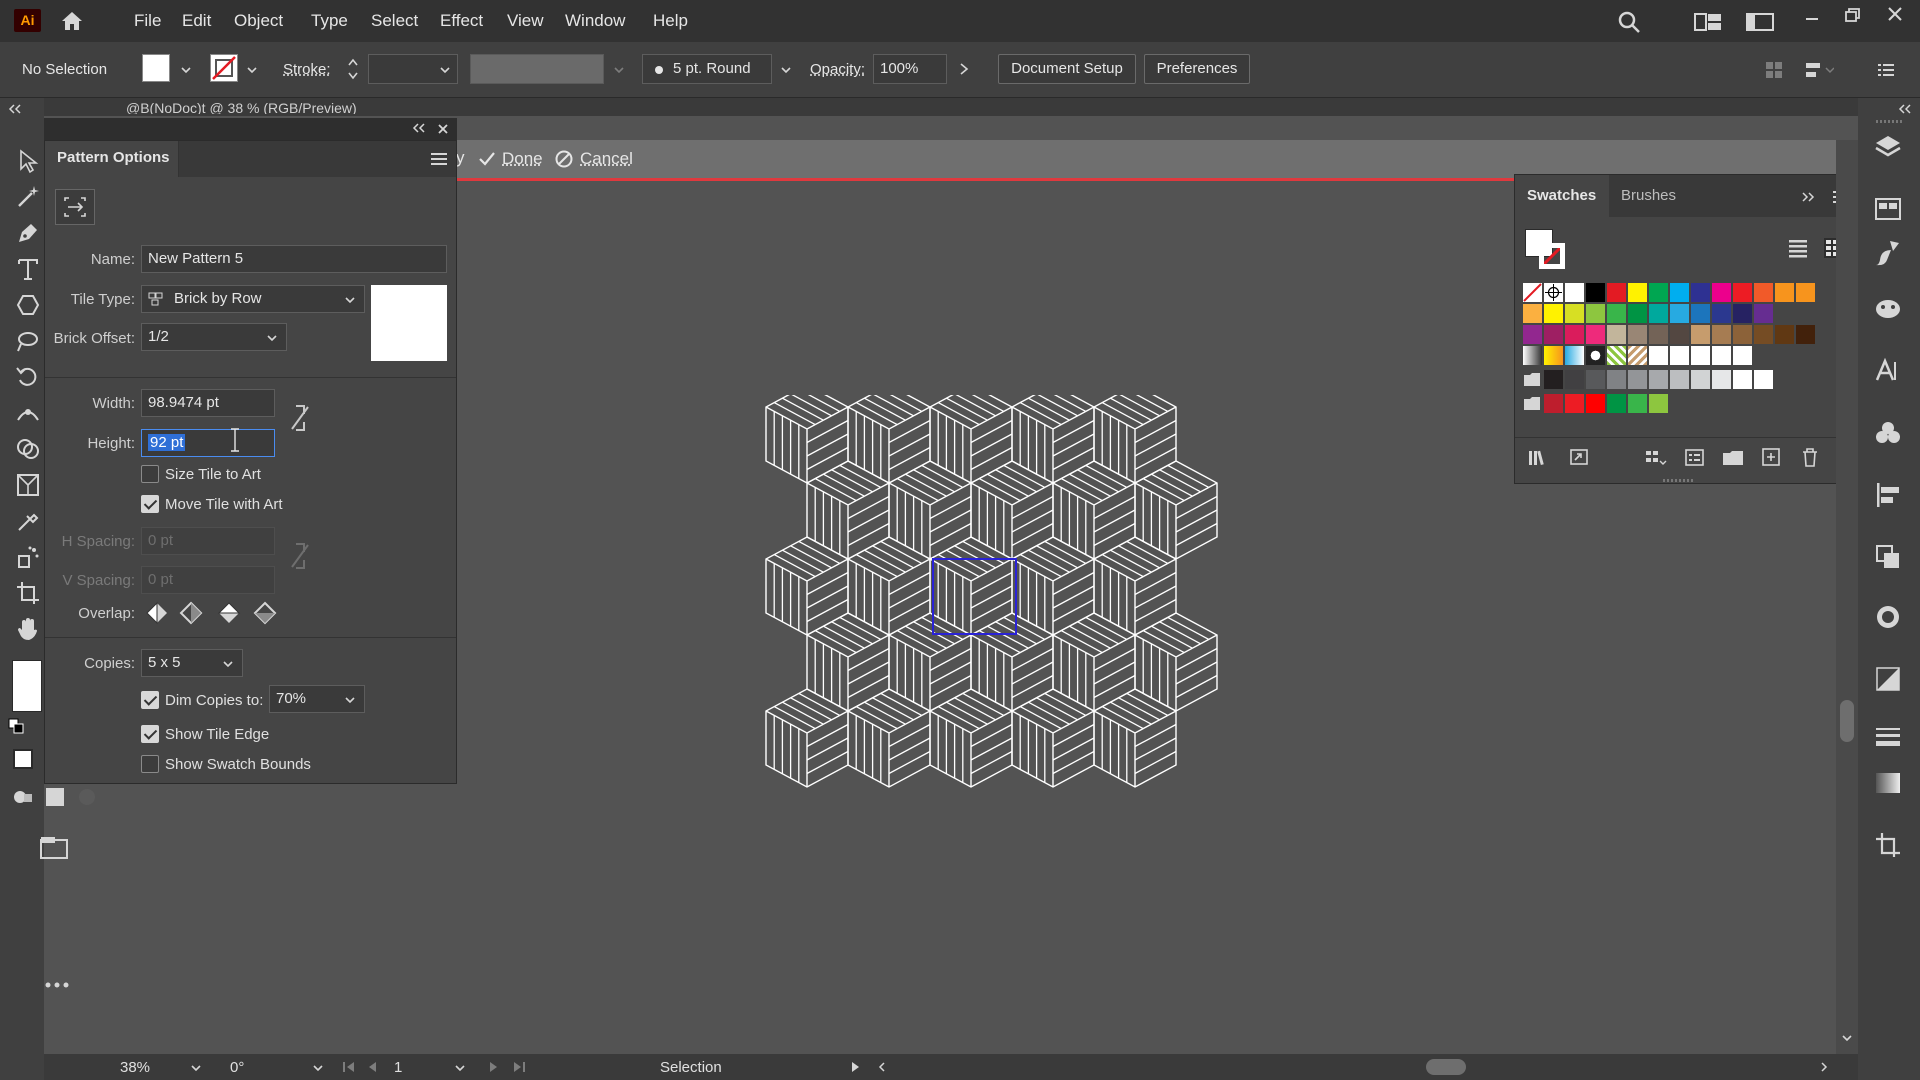 The width and height of the screenshot is (1920, 1080). I want to click on menu-type: Type, so click(329, 21).